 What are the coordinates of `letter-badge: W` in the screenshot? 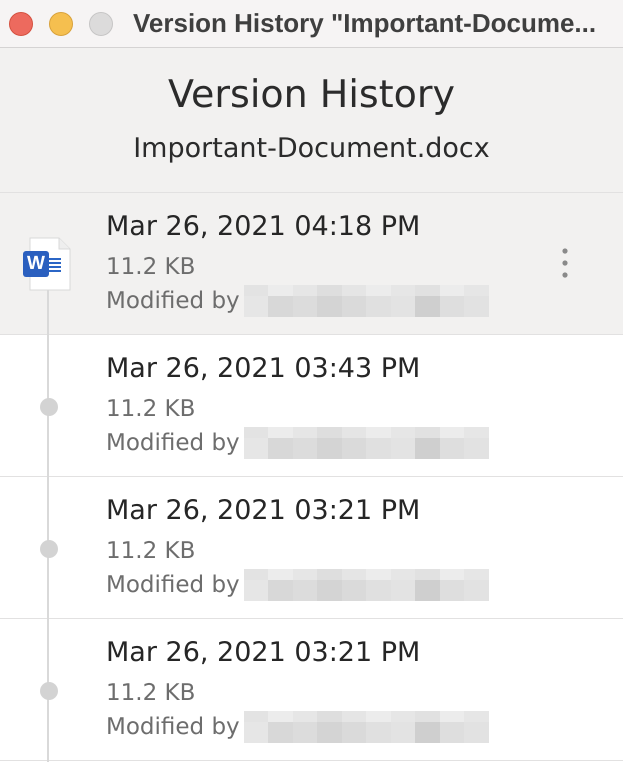 It's located at (36, 264).